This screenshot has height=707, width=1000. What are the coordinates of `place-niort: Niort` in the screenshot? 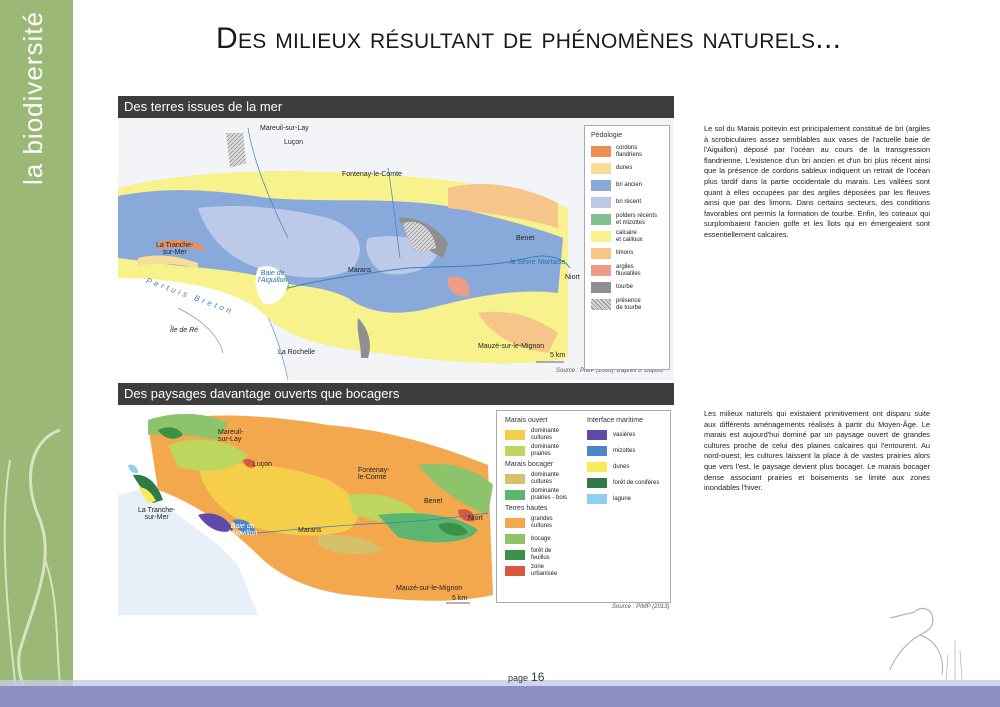 It's located at (572, 277).